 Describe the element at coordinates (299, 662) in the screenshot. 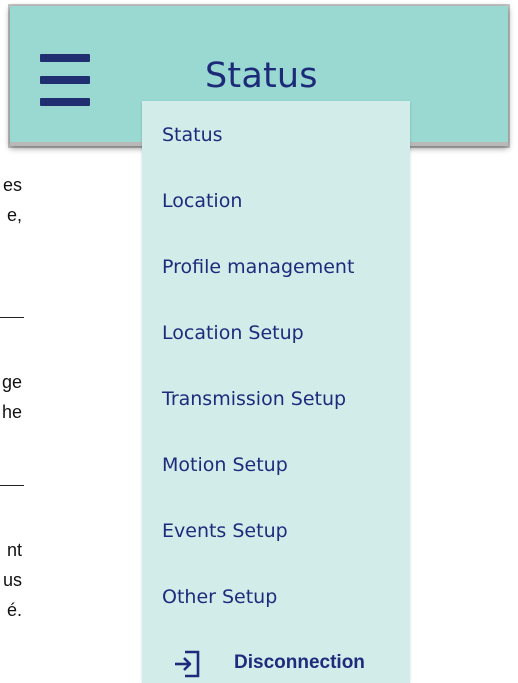

I see `disconnect-label: Disconnection` at that location.